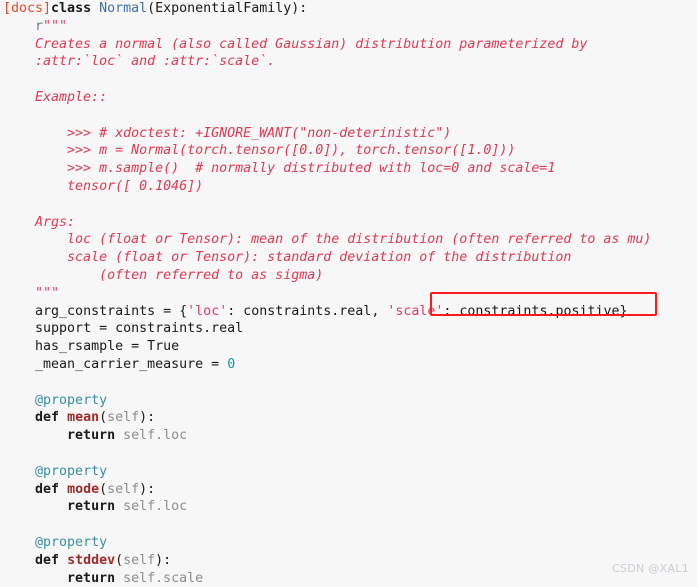 The width and height of the screenshot is (697, 587). I want to click on raw-string-prefix: r, so click(39, 26).